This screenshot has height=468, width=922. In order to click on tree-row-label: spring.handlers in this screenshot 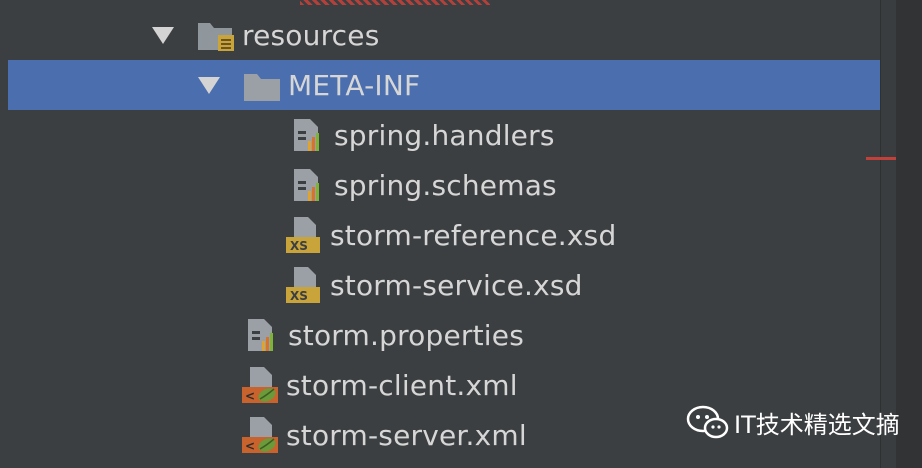, I will do `click(444, 135)`.